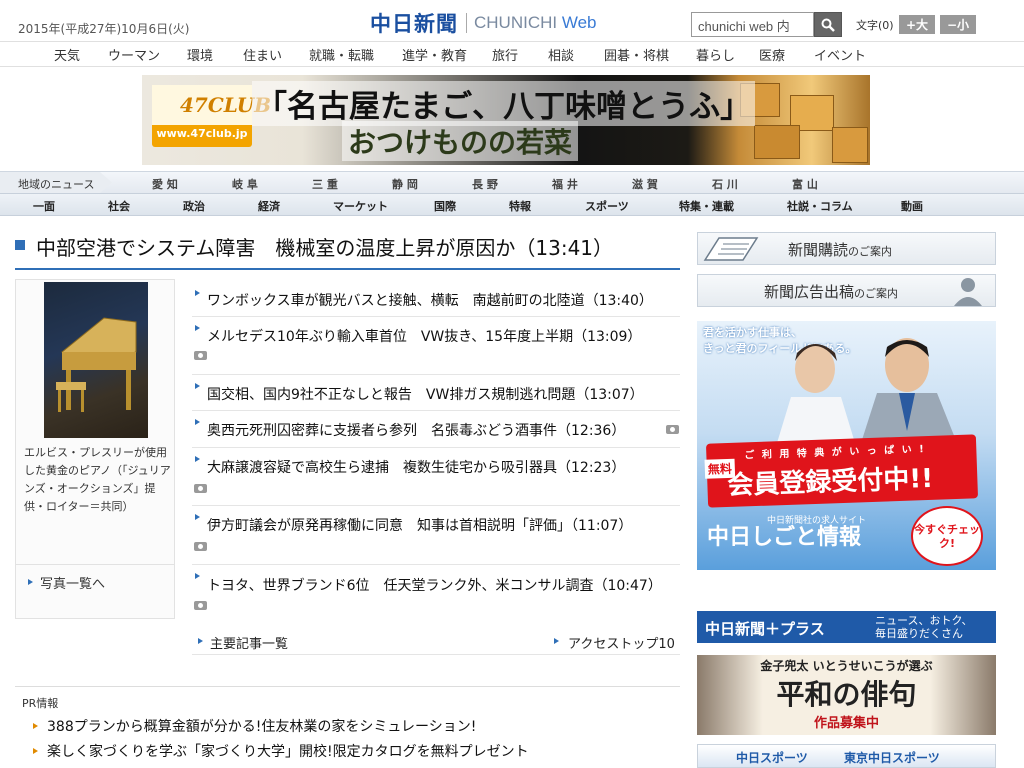  I want to click on category-item: 社会, so click(119, 206).